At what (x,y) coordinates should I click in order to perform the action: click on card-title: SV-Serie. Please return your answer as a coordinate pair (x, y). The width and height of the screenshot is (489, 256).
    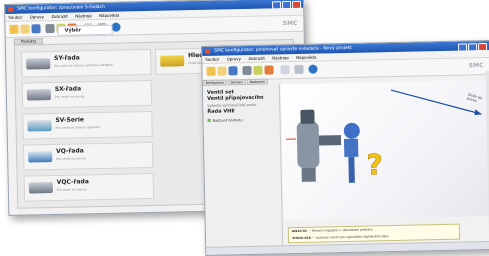
    Looking at the image, I should click on (70, 120).